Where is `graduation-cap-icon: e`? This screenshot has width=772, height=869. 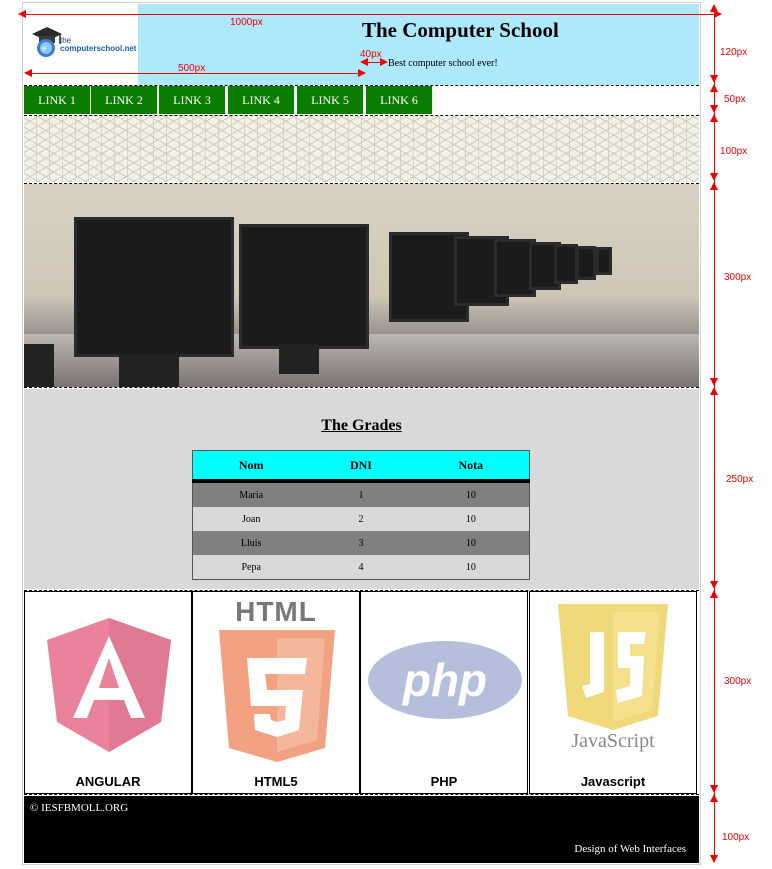
graduation-cap-icon: e is located at coordinates (47, 42).